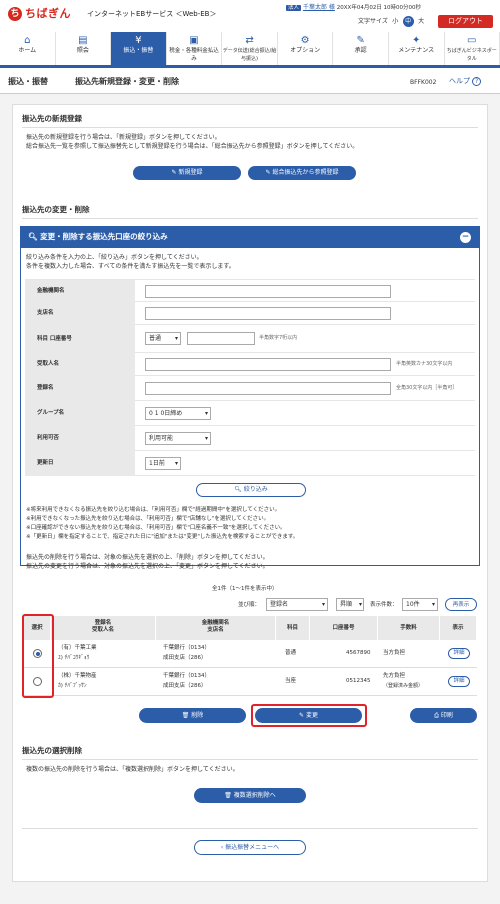 This screenshot has height=904, width=500. I want to click on back-label: 振込振替メニューへ, so click(252, 847).